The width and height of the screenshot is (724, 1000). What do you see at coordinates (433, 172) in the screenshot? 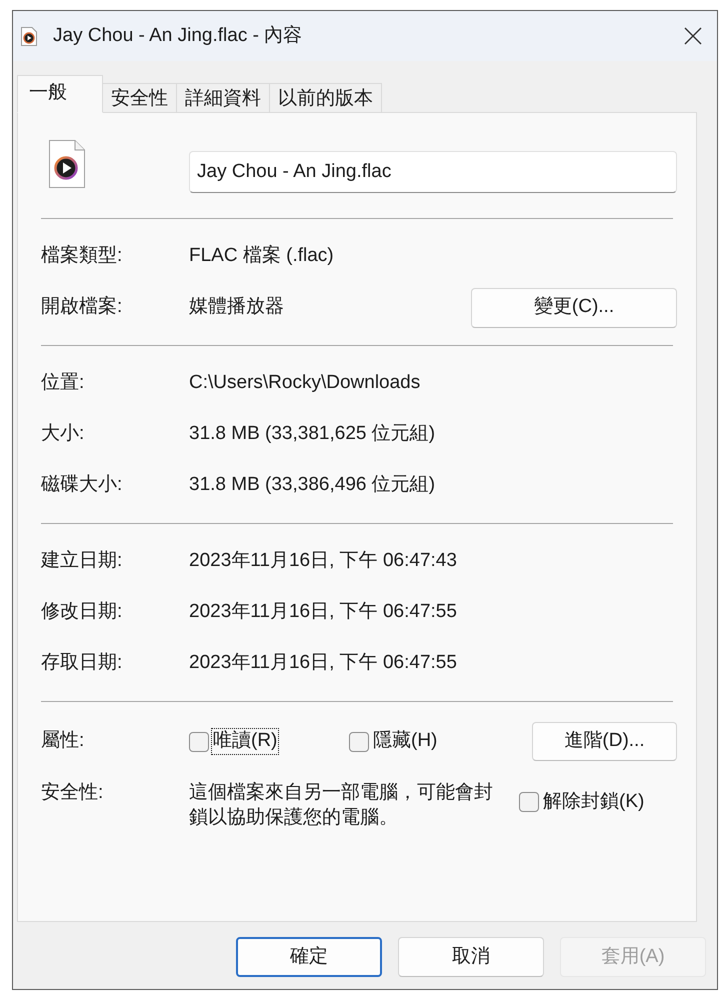
I see `file-name-field: Jay Chou - An Jing.flac` at bounding box center [433, 172].